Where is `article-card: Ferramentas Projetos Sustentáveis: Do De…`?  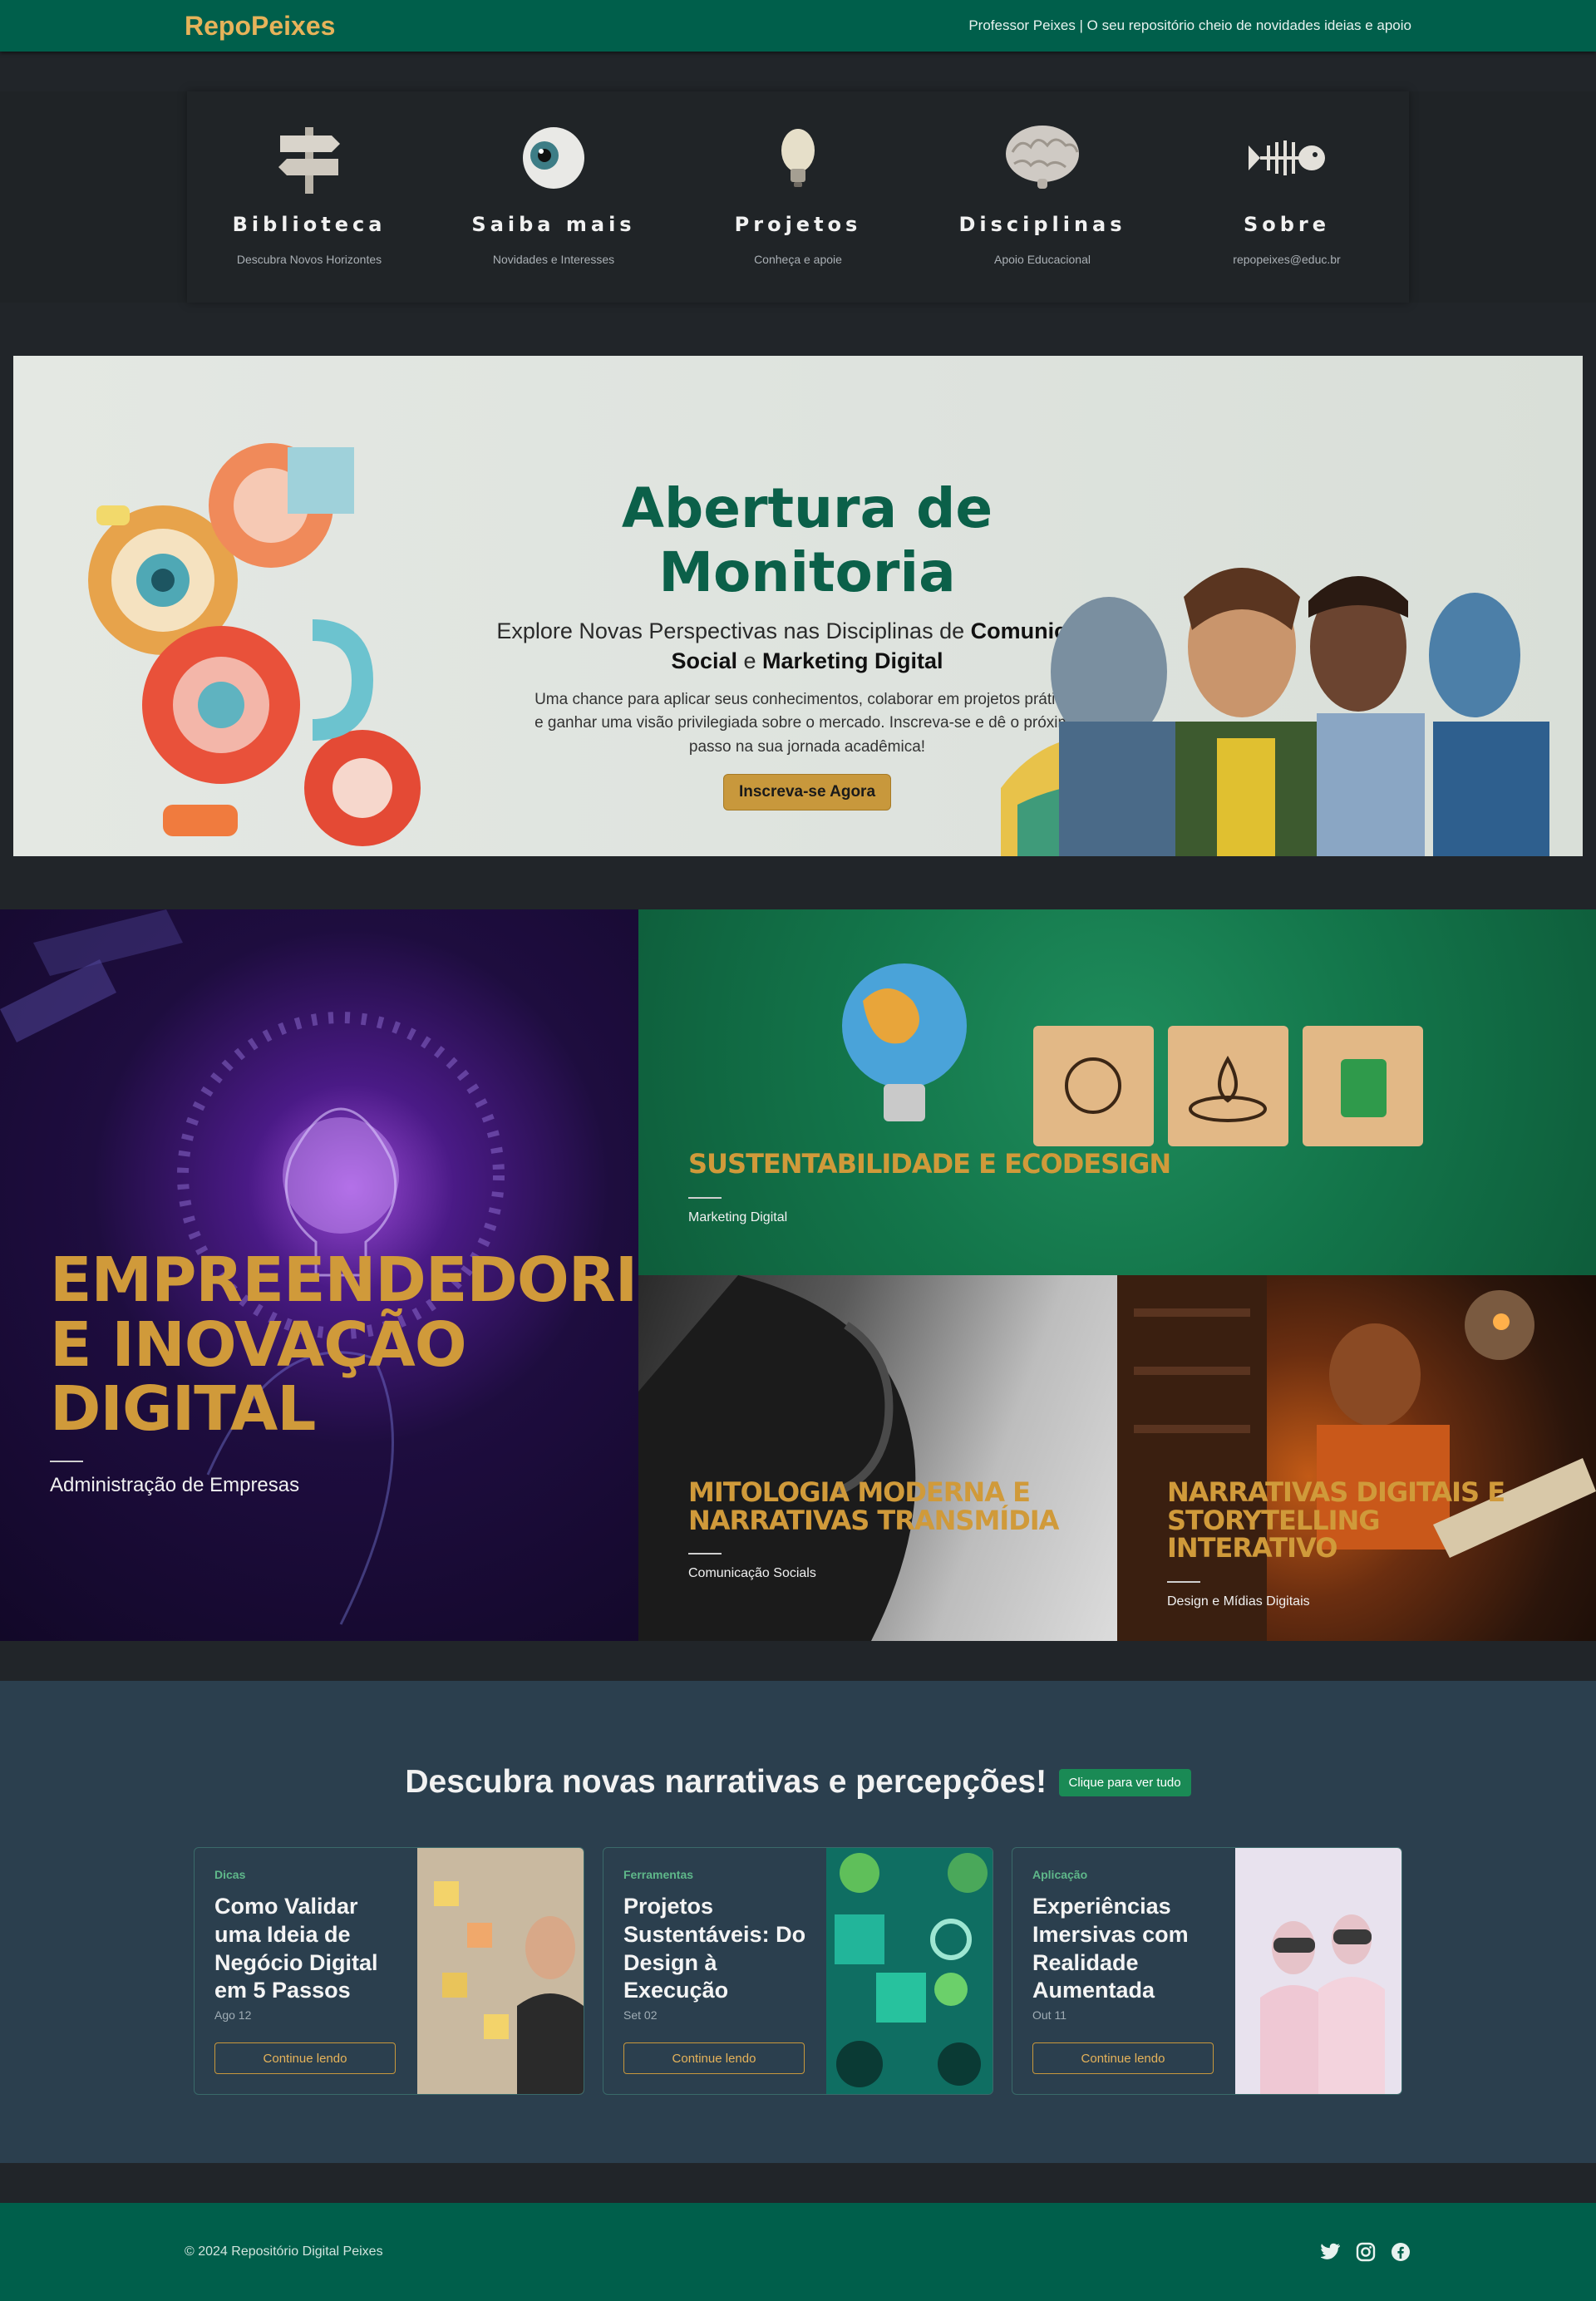
article-card: Ferramentas Projetos Sustentáveis: Do De… is located at coordinates (798, 1971).